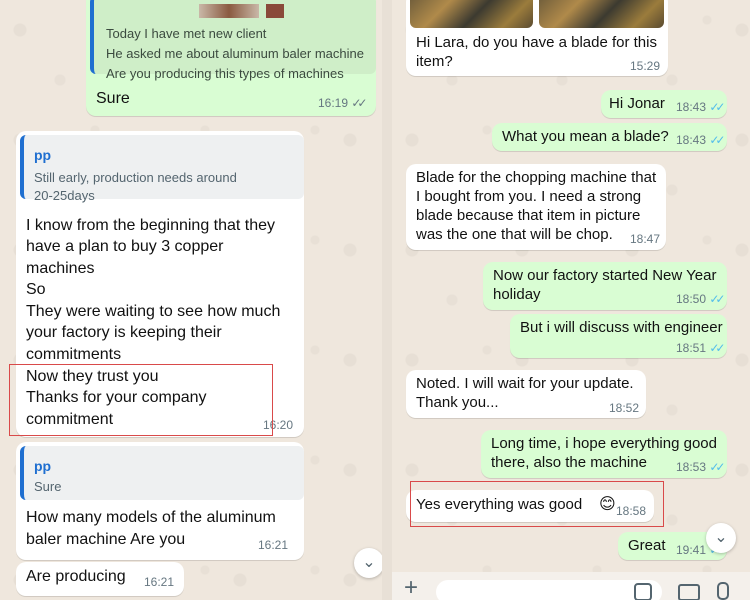  I want to click on message-text: Great, so click(647, 545).